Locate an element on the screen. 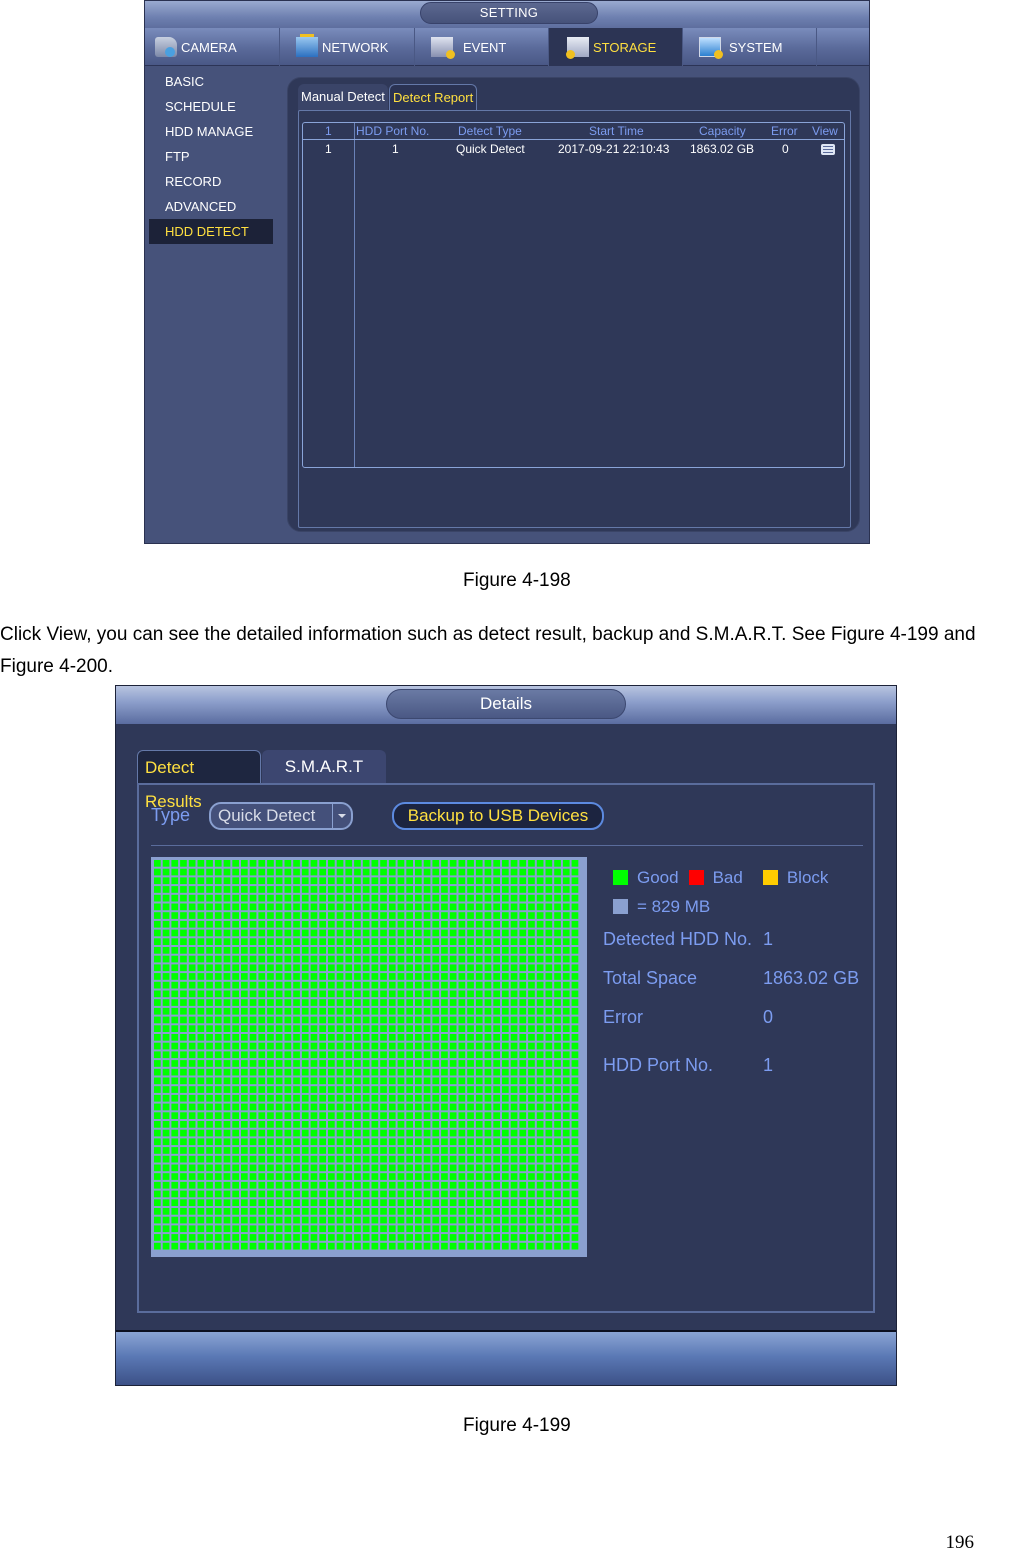 This screenshot has width=1012, height=1551. chevron-down-icon is located at coordinates (341, 816).